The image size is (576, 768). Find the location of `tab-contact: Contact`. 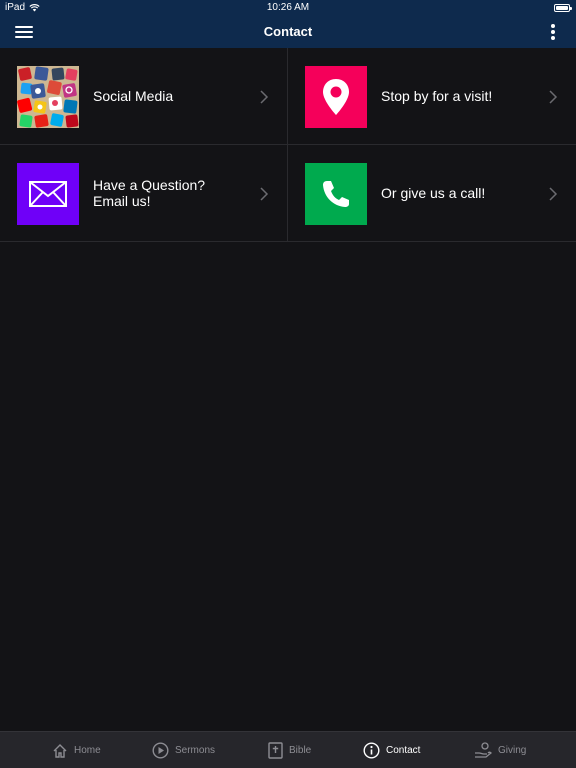

tab-contact: Contact is located at coordinates (391, 750).